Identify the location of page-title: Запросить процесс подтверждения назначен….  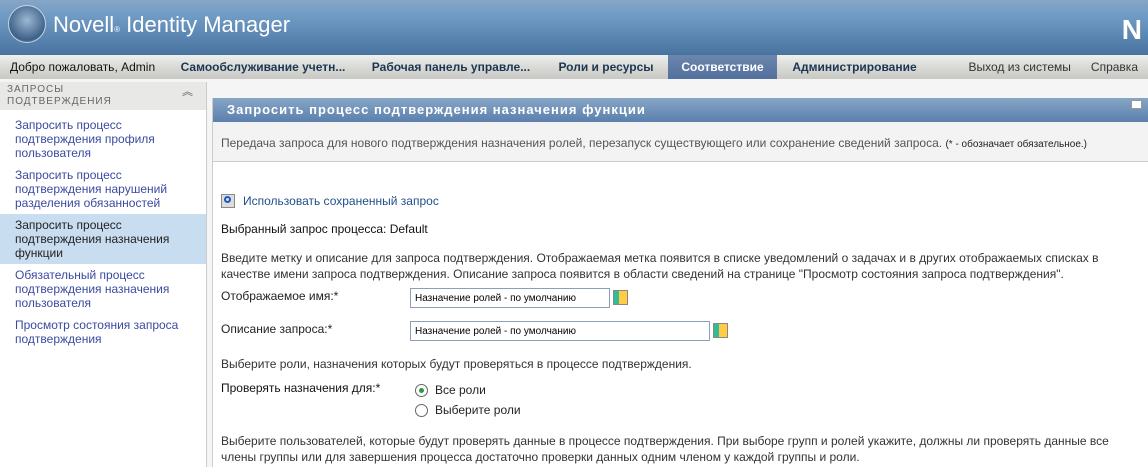
(680, 110).